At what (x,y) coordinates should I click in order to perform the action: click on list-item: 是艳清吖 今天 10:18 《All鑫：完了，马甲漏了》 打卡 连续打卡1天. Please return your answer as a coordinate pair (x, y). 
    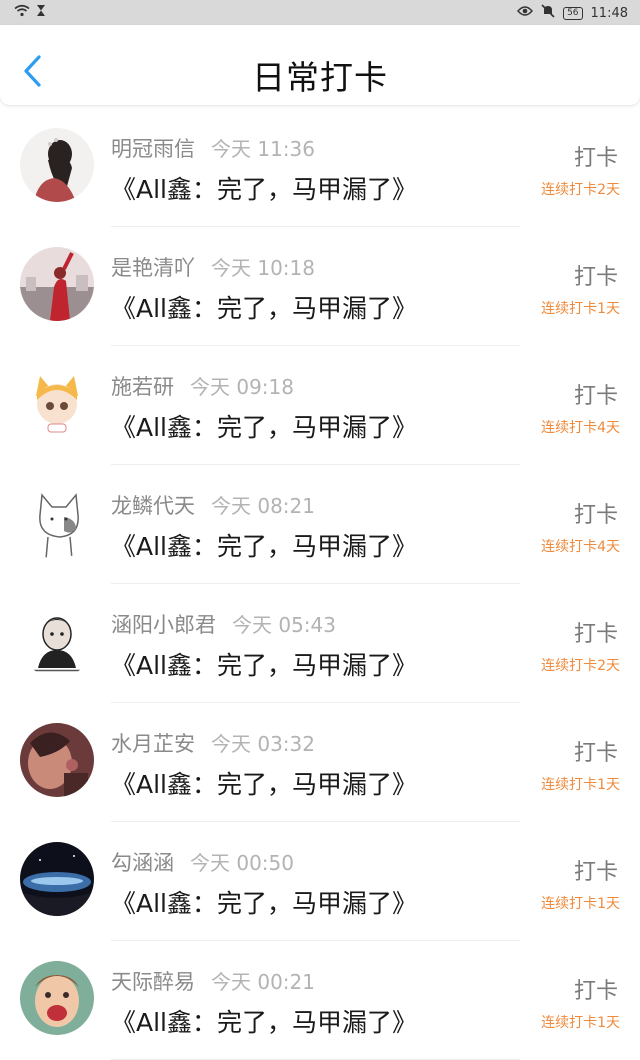
    Looking at the image, I should click on (320, 286).